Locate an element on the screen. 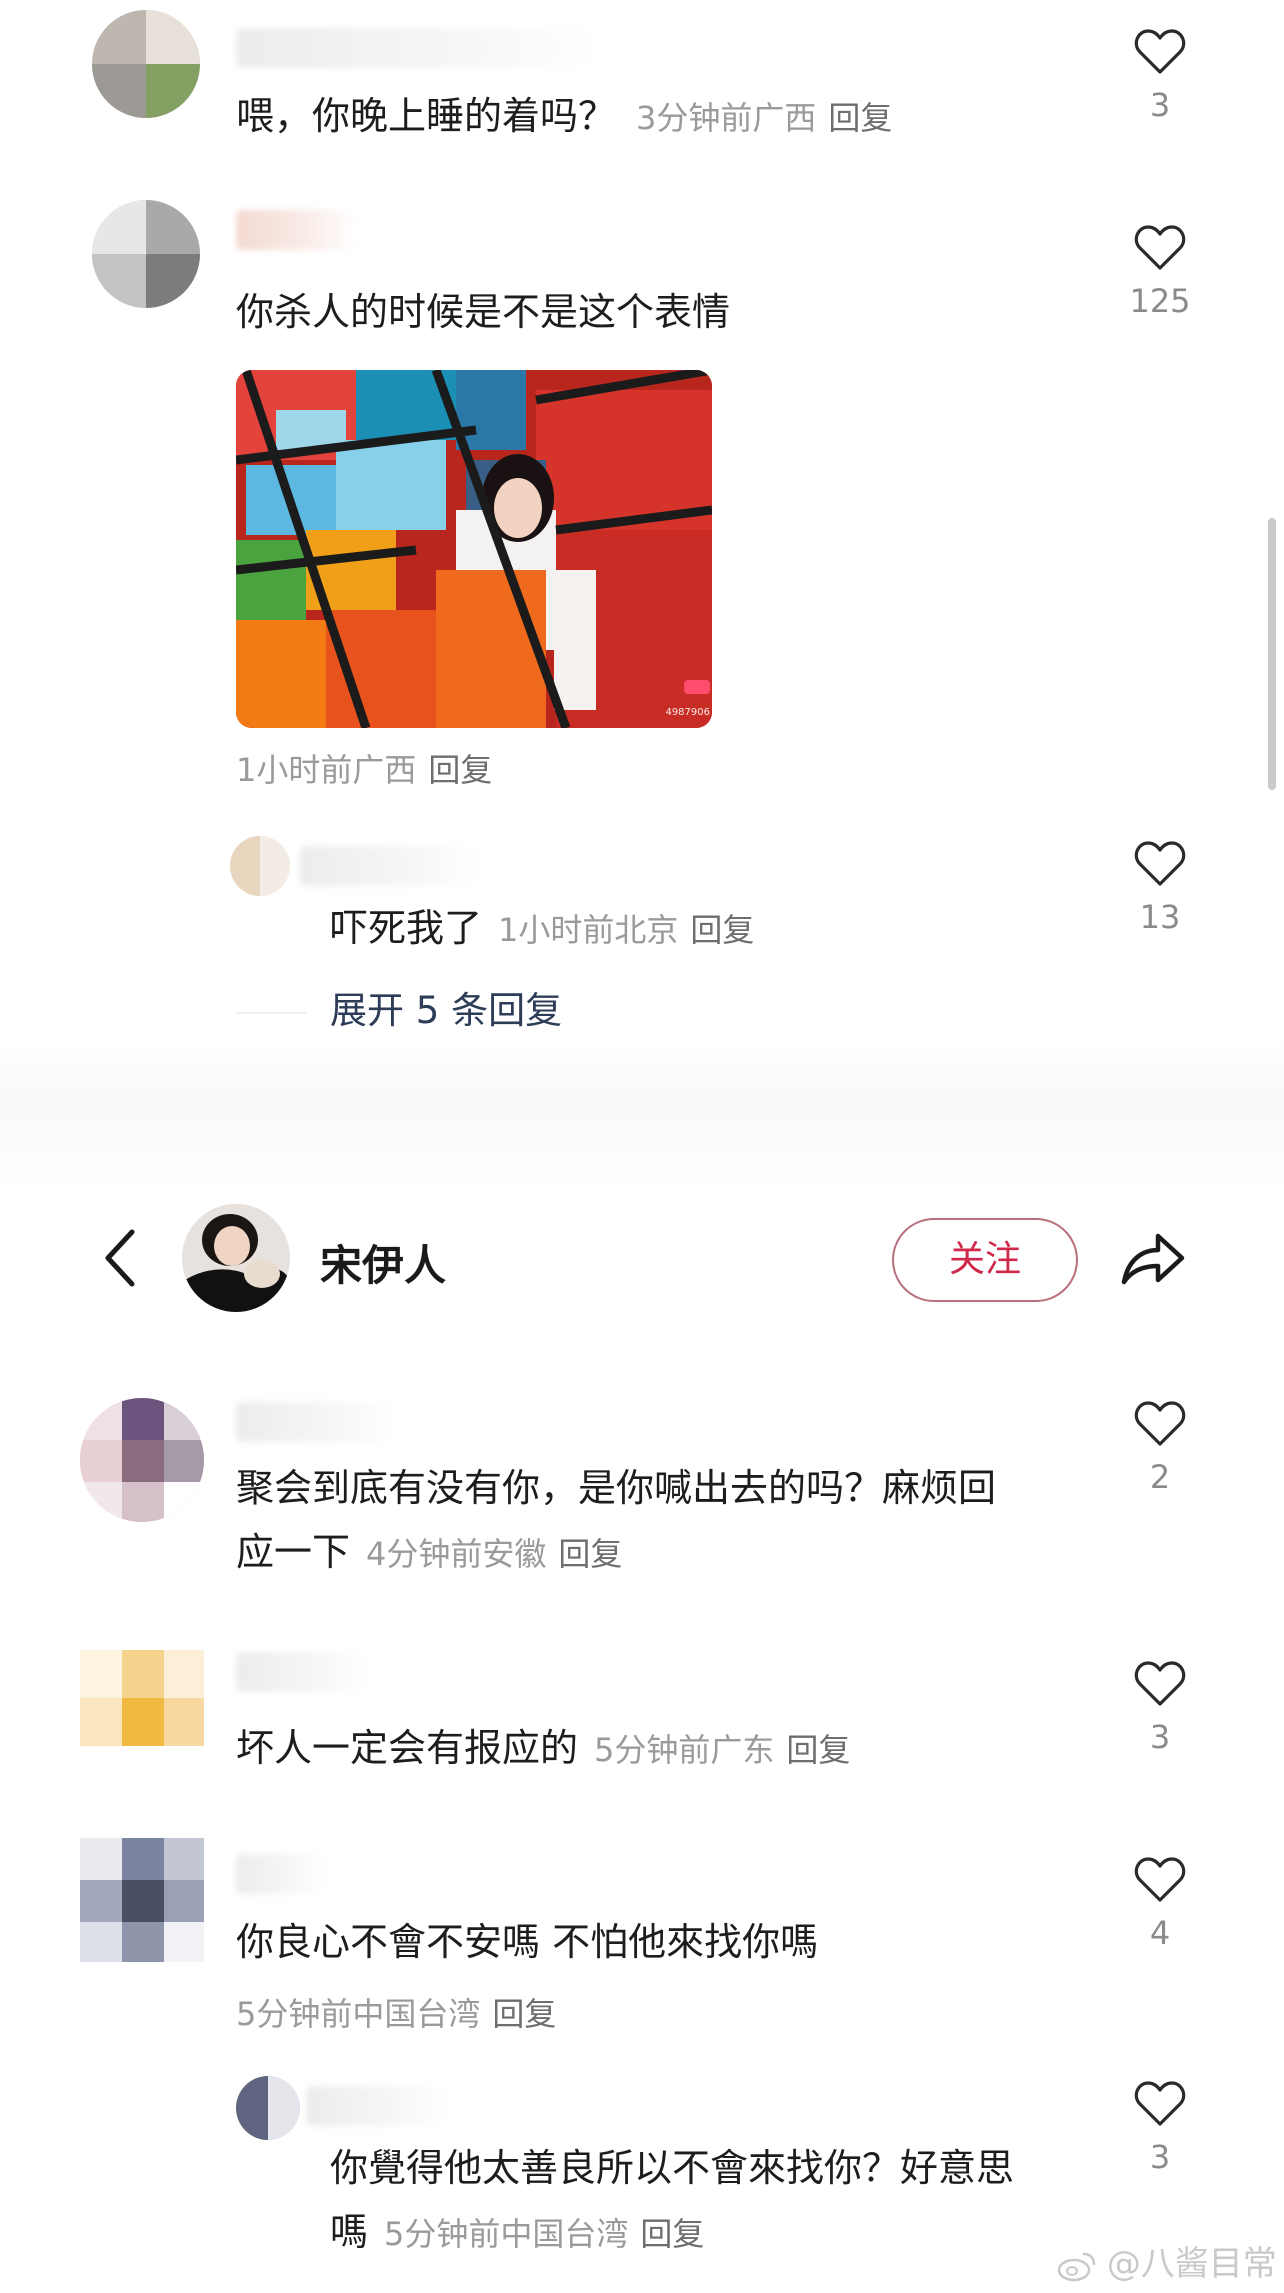  sub-reply-time: 5分钟前 is located at coordinates (442, 2234).